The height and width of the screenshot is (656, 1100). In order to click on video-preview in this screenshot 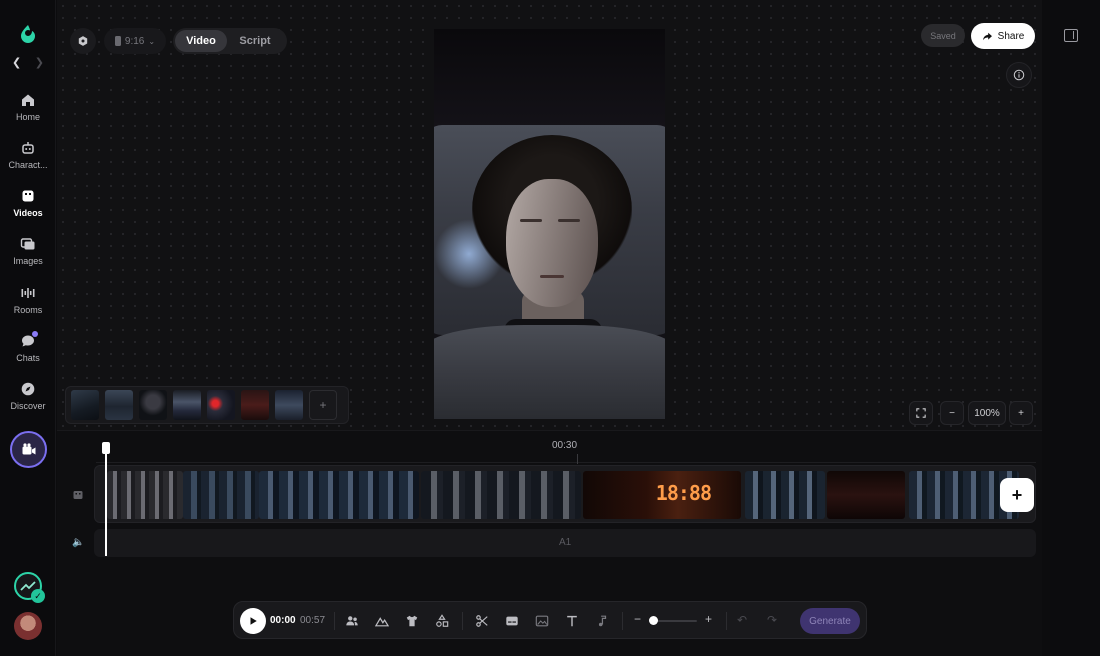, I will do `click(549, 224)`.